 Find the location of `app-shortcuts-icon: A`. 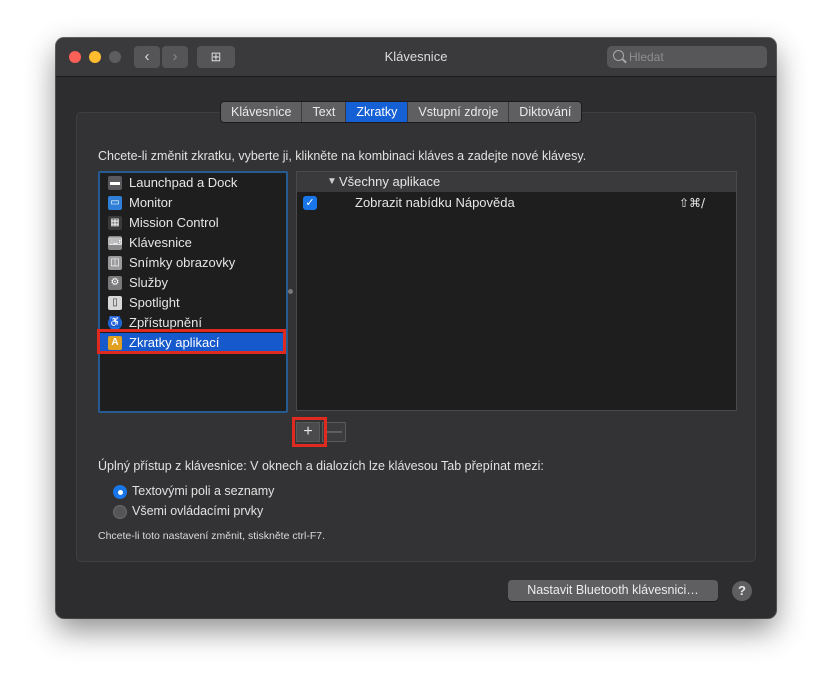

app-shortcuts-icon: A is located at coordinates (115, 343).